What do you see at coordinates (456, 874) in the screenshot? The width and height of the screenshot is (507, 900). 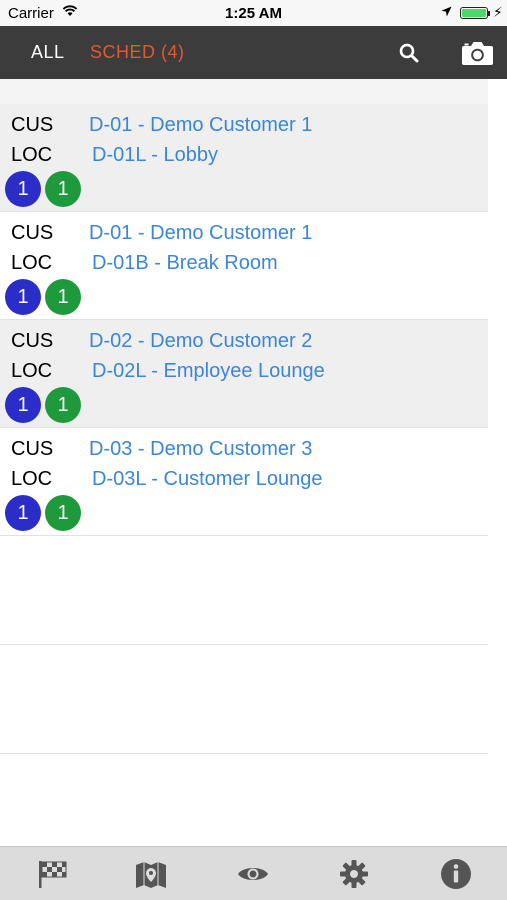 I see `info-icon` at bounding box center [456, 874].